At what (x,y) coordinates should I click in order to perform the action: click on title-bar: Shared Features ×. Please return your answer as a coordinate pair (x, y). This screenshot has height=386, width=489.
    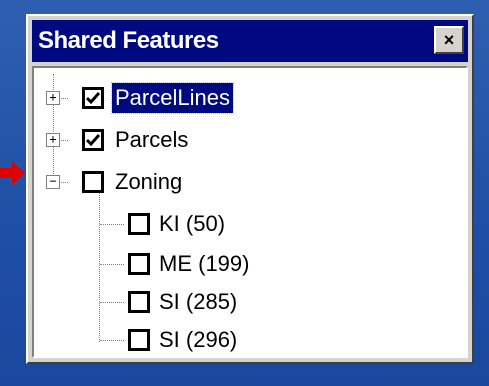
    Looking at the image, I should click on (250, 41).